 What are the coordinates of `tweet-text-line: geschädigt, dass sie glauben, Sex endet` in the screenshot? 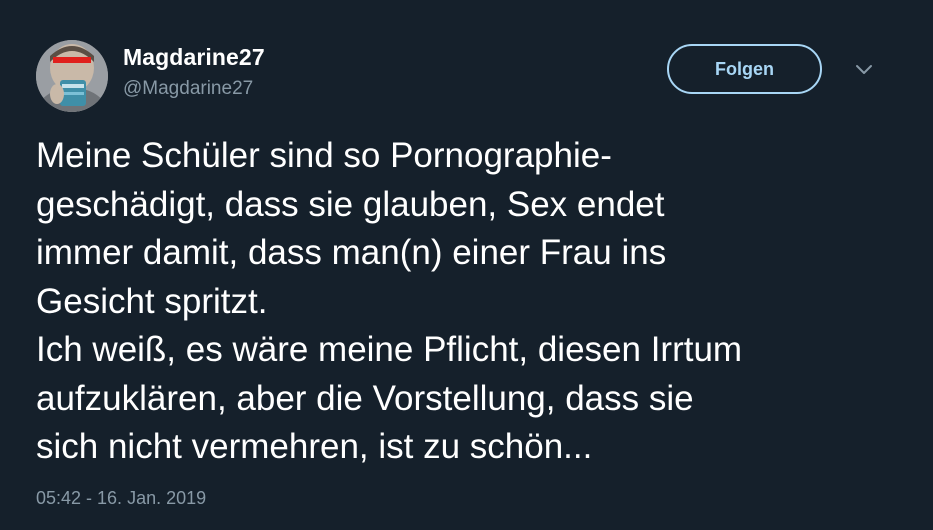 It's located at (350, 204).